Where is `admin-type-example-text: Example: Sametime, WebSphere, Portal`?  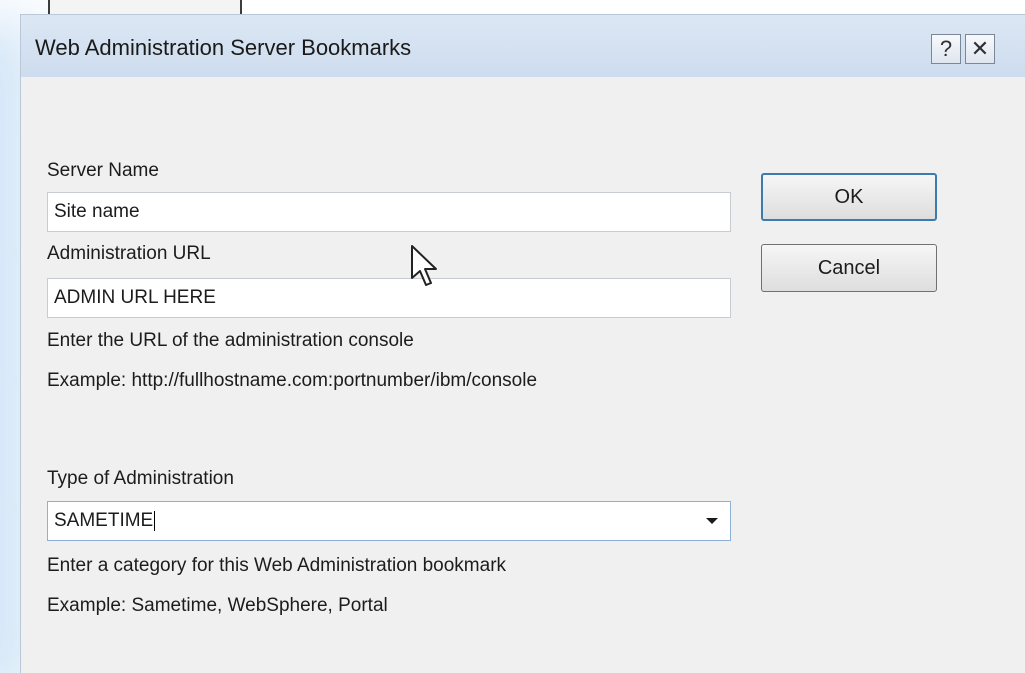 admin-type-example-text: Example: Sametime, WebSphere, Portal is located at coordinates (217, 605).